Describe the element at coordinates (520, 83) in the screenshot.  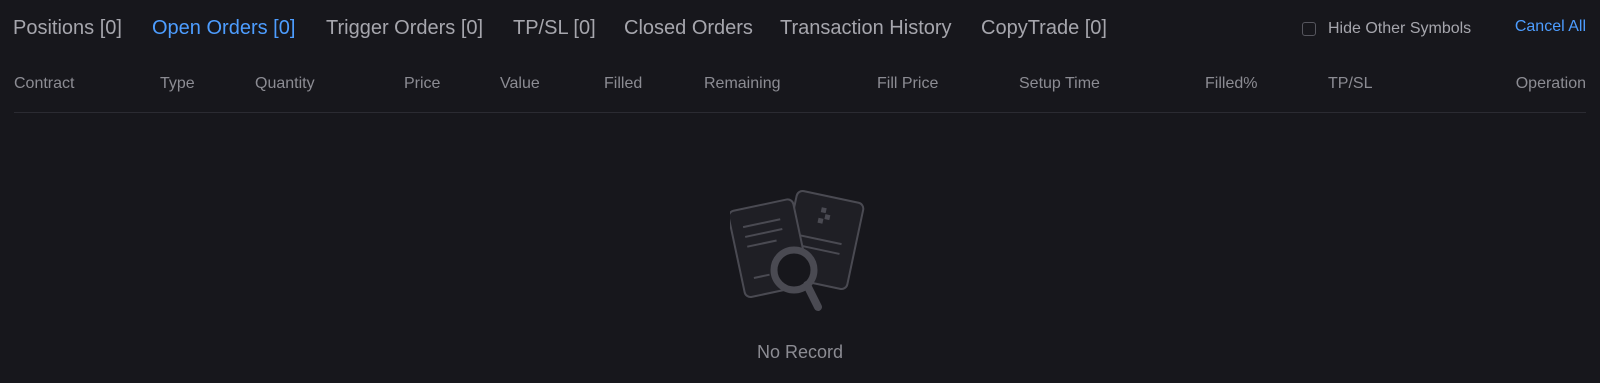
I see `column-header-value: Value` at that location.